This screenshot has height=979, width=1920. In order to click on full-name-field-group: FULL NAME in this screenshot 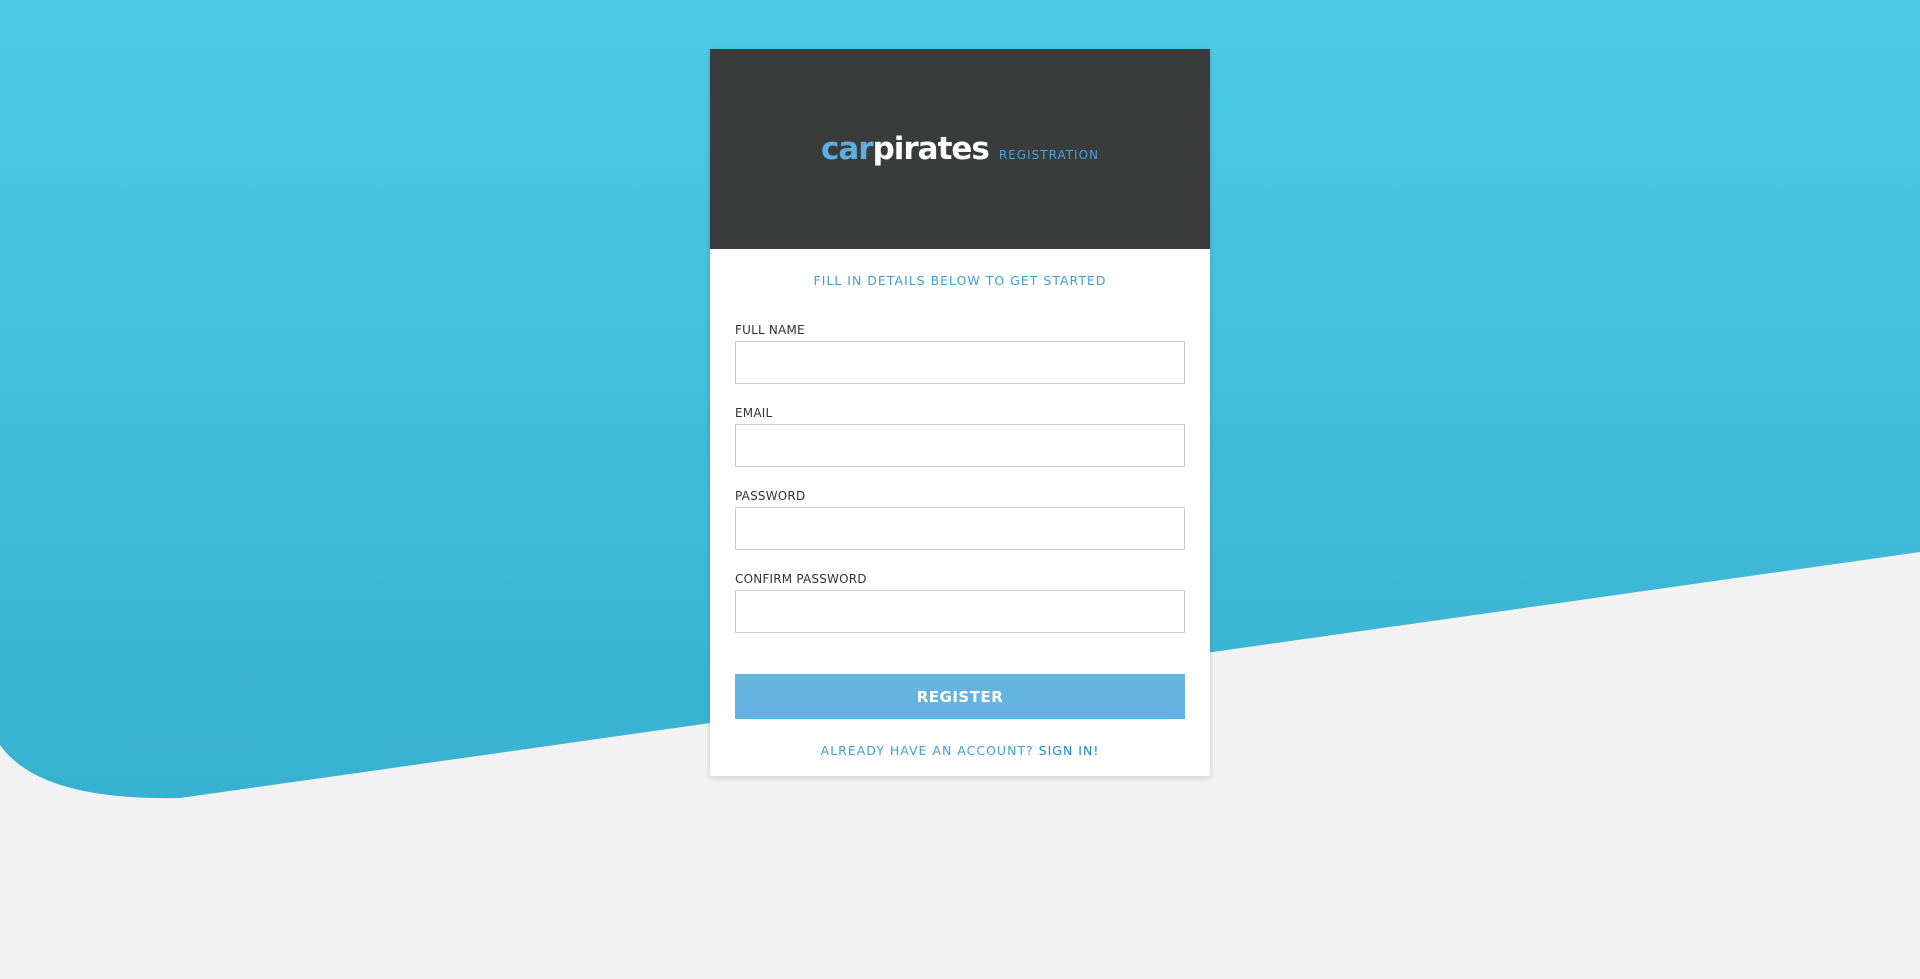, I will do `click(960, 353)`.